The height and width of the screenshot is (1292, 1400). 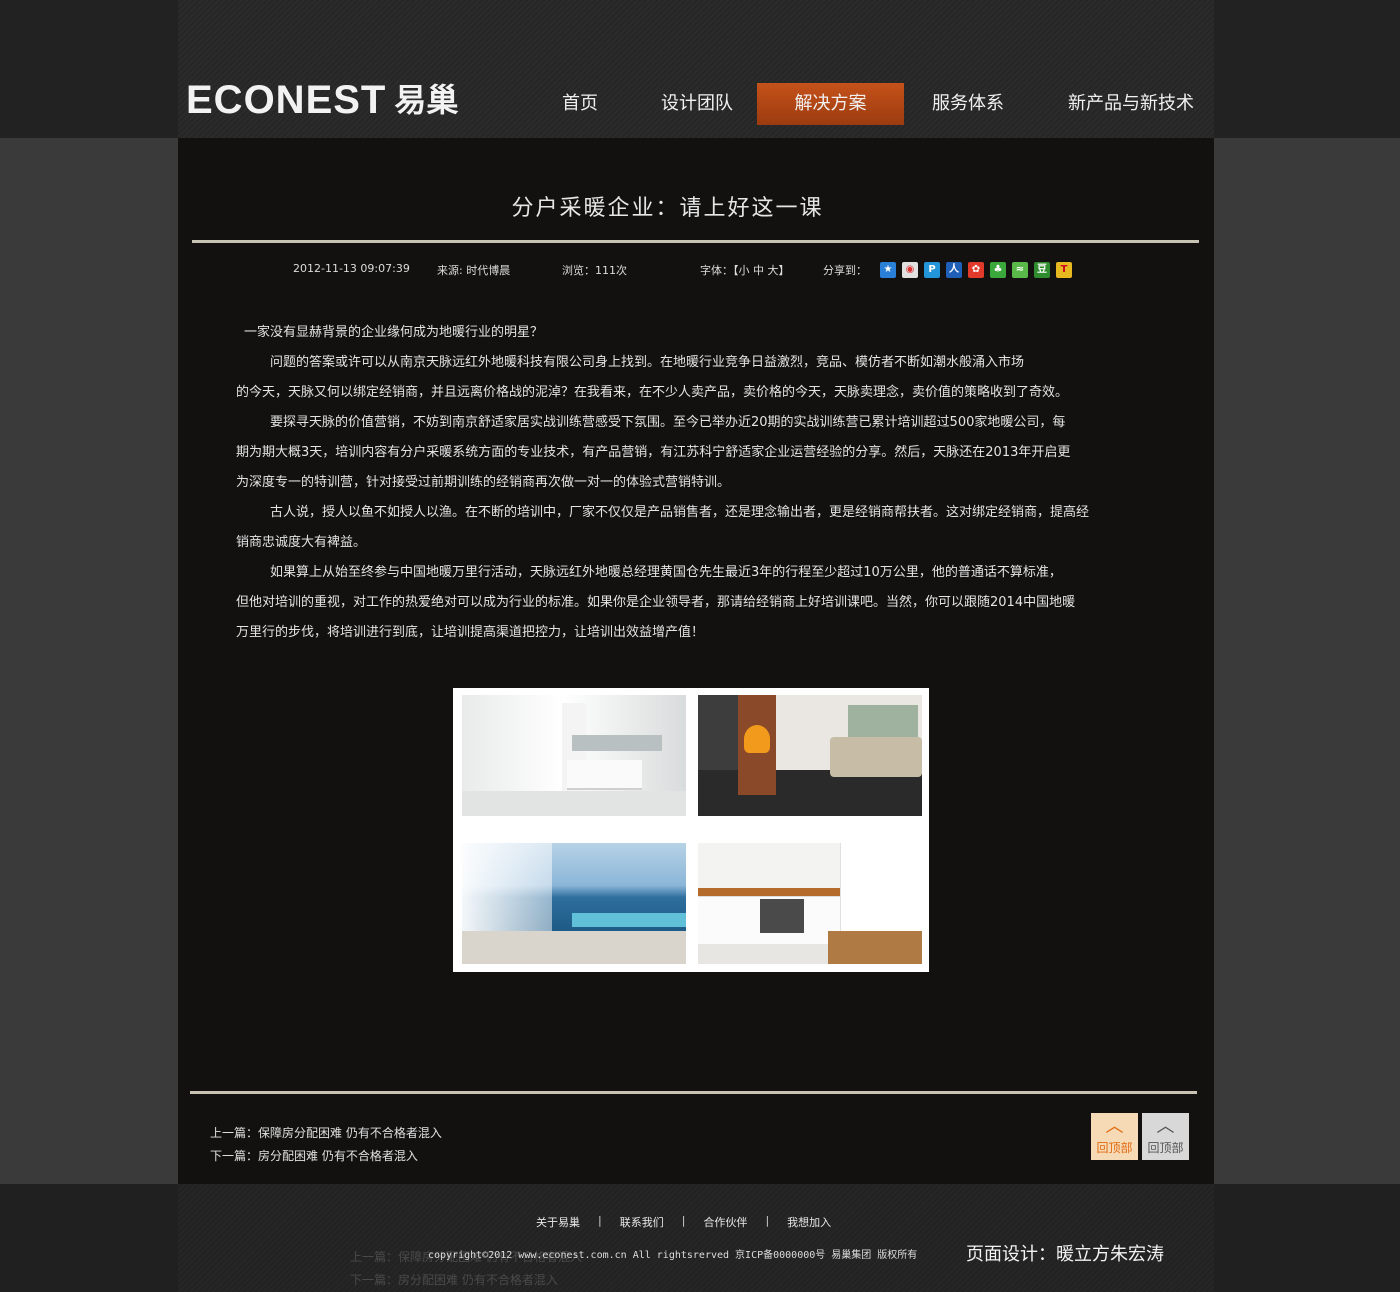 What do you see at coordinates (695, 241) in the screenshot?
I see `title-divider` at bounding box center [695, 241].